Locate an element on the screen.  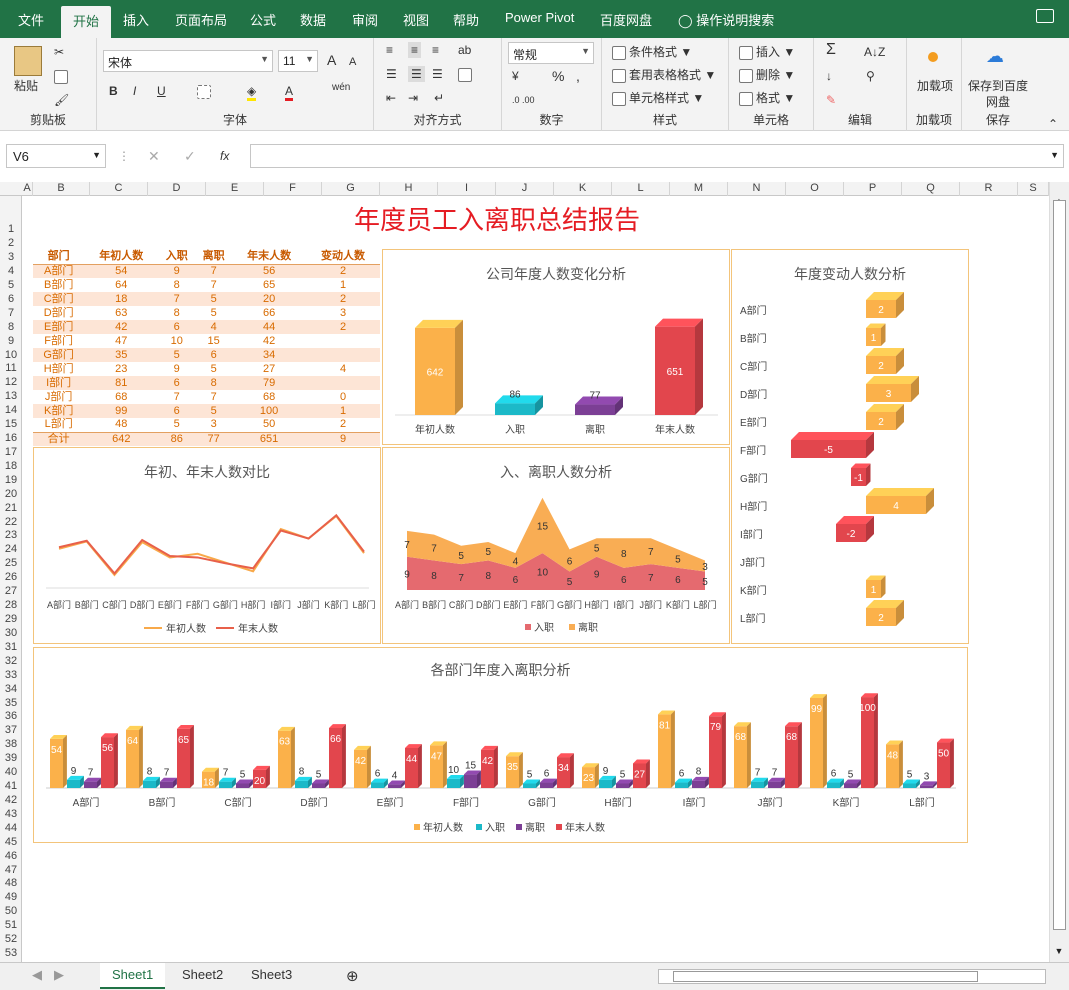
row-header: 26 is located at coordinates (10, 577).